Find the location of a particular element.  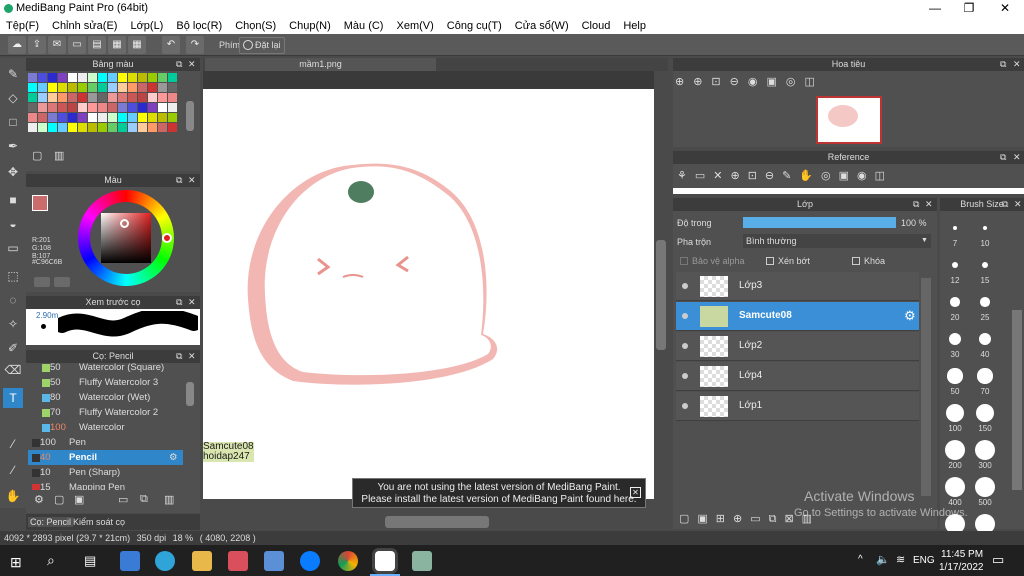

tiles-icon: ▦ is located at coordinates (137, 45).